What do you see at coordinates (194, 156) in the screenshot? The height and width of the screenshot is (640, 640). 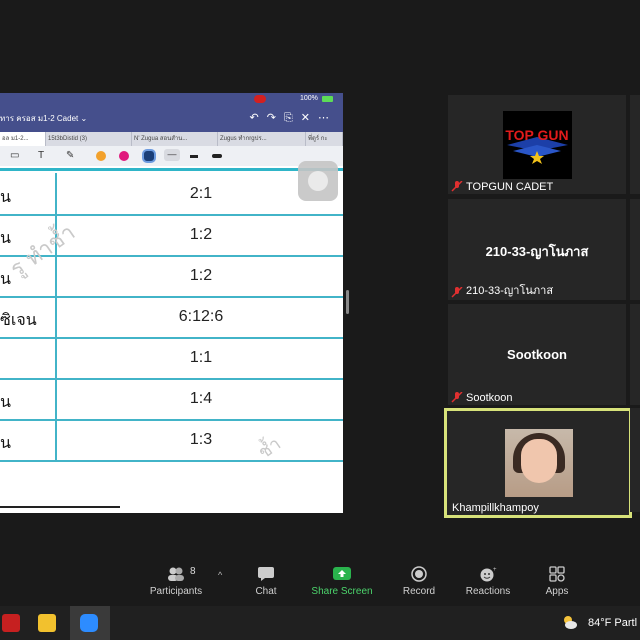 I see `medium-line-tool` at bounding box center [194, 156].